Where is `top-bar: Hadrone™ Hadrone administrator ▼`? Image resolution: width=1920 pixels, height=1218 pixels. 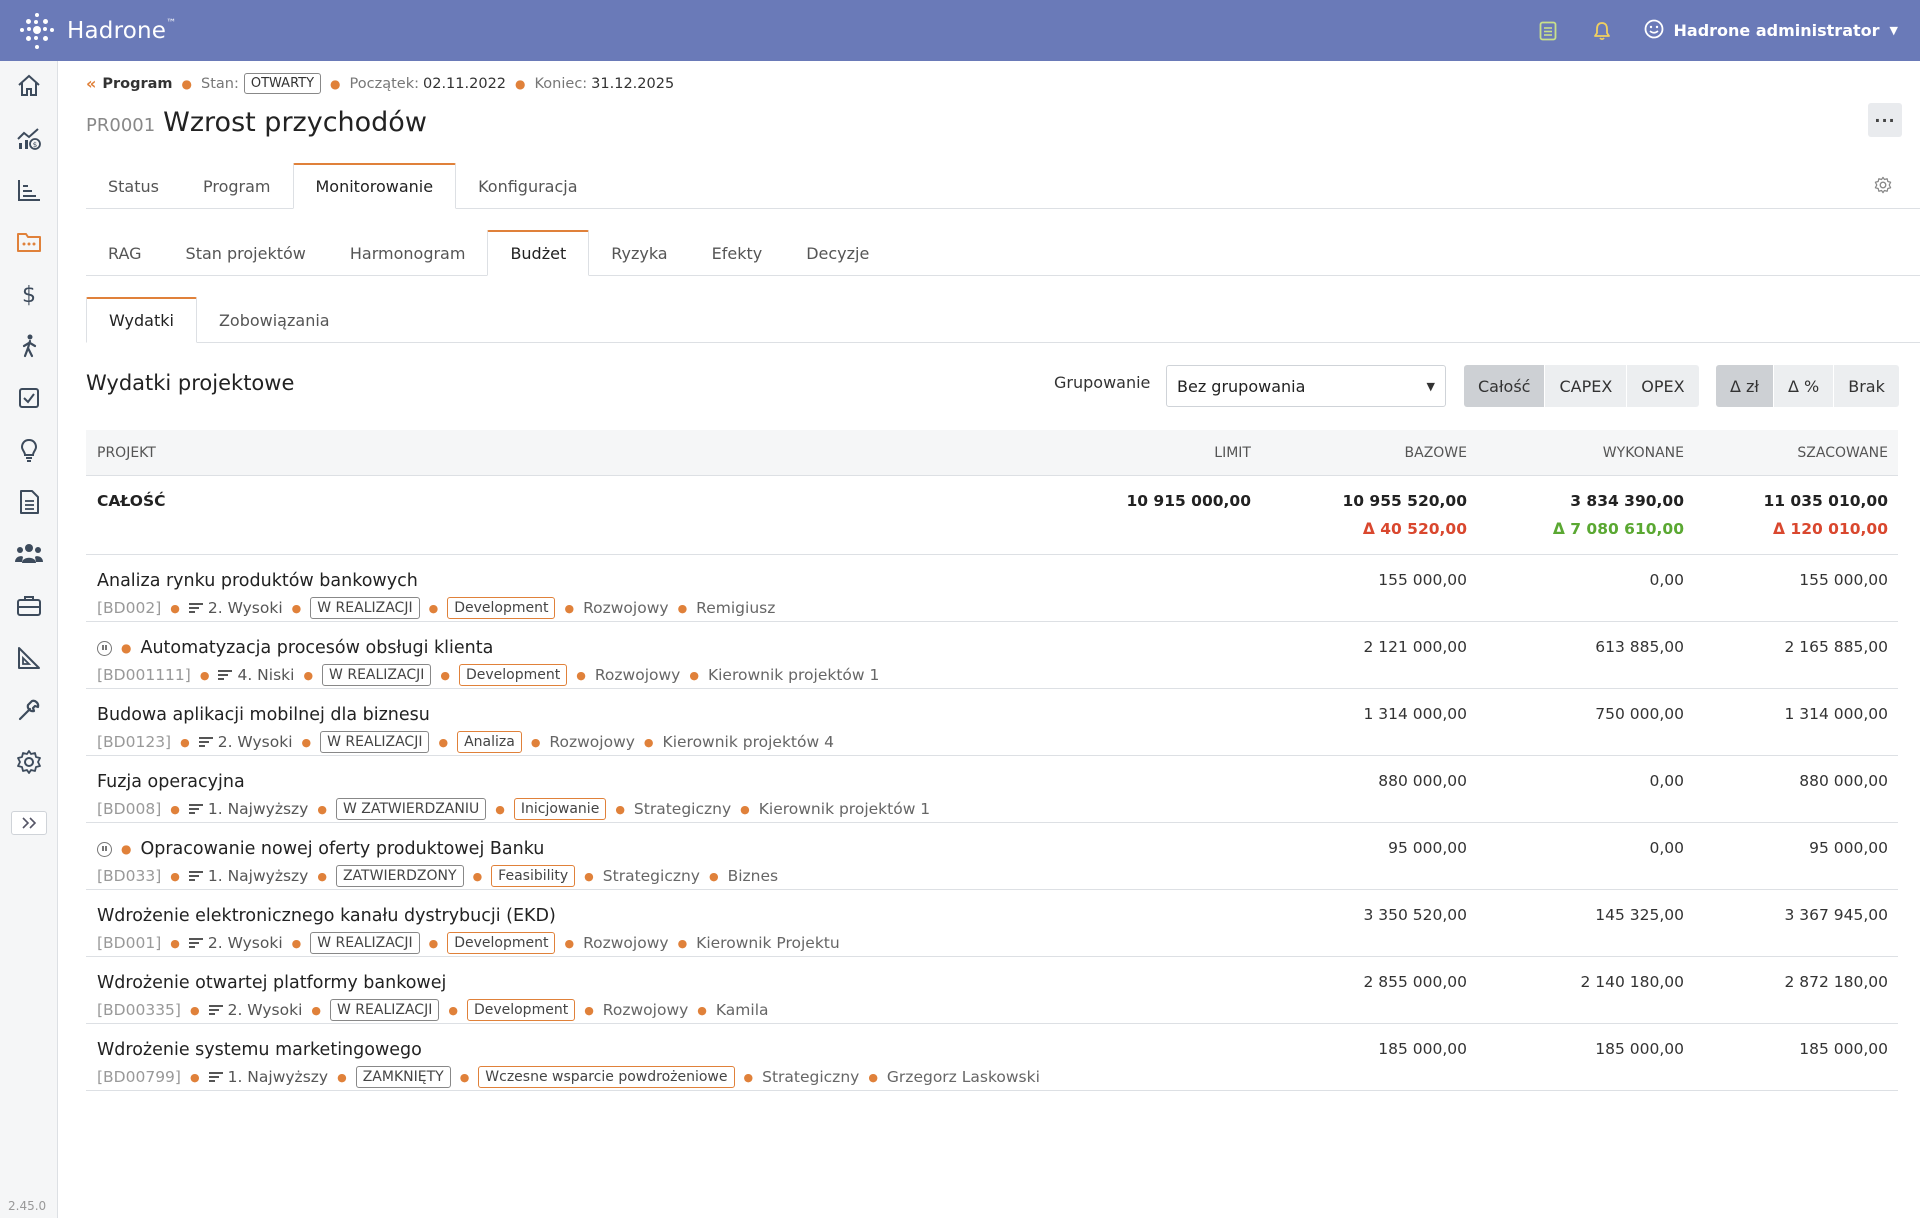
top-bar: Hadrone™ Hadrone administrator ▼ is located at coordinates (960, 30).